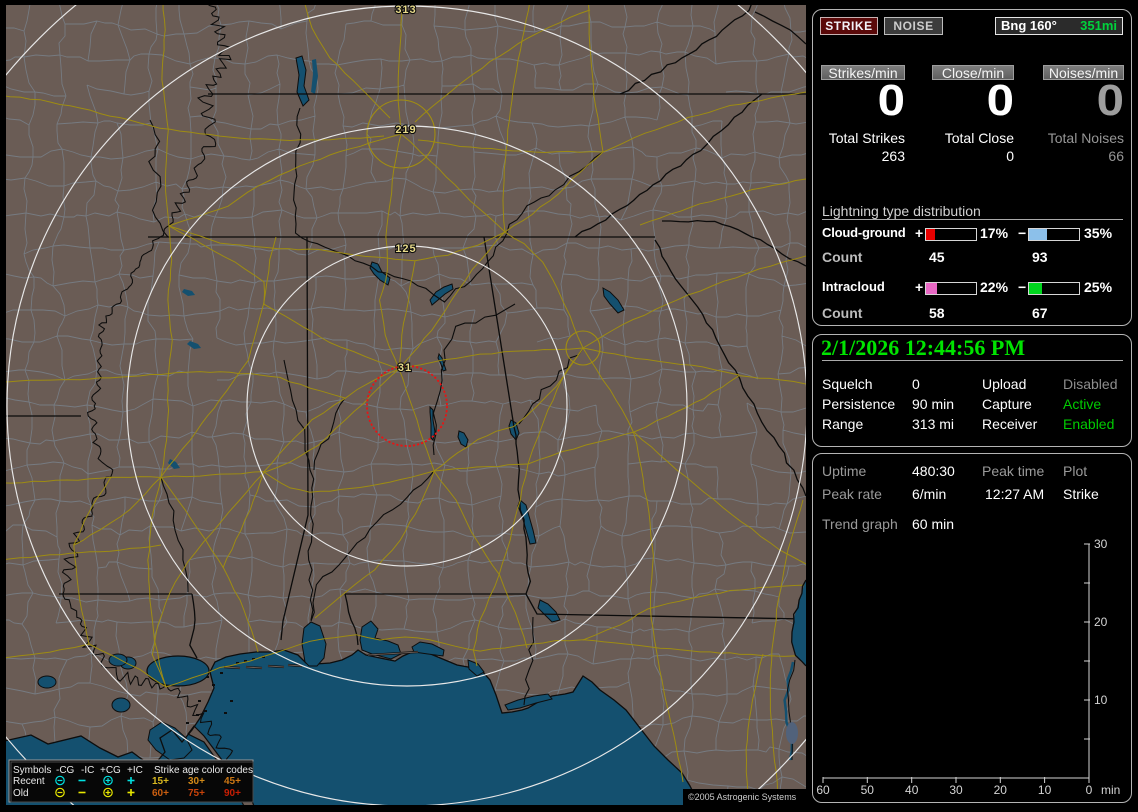  I want to click on svg-text: 60+, so click(160, 793).